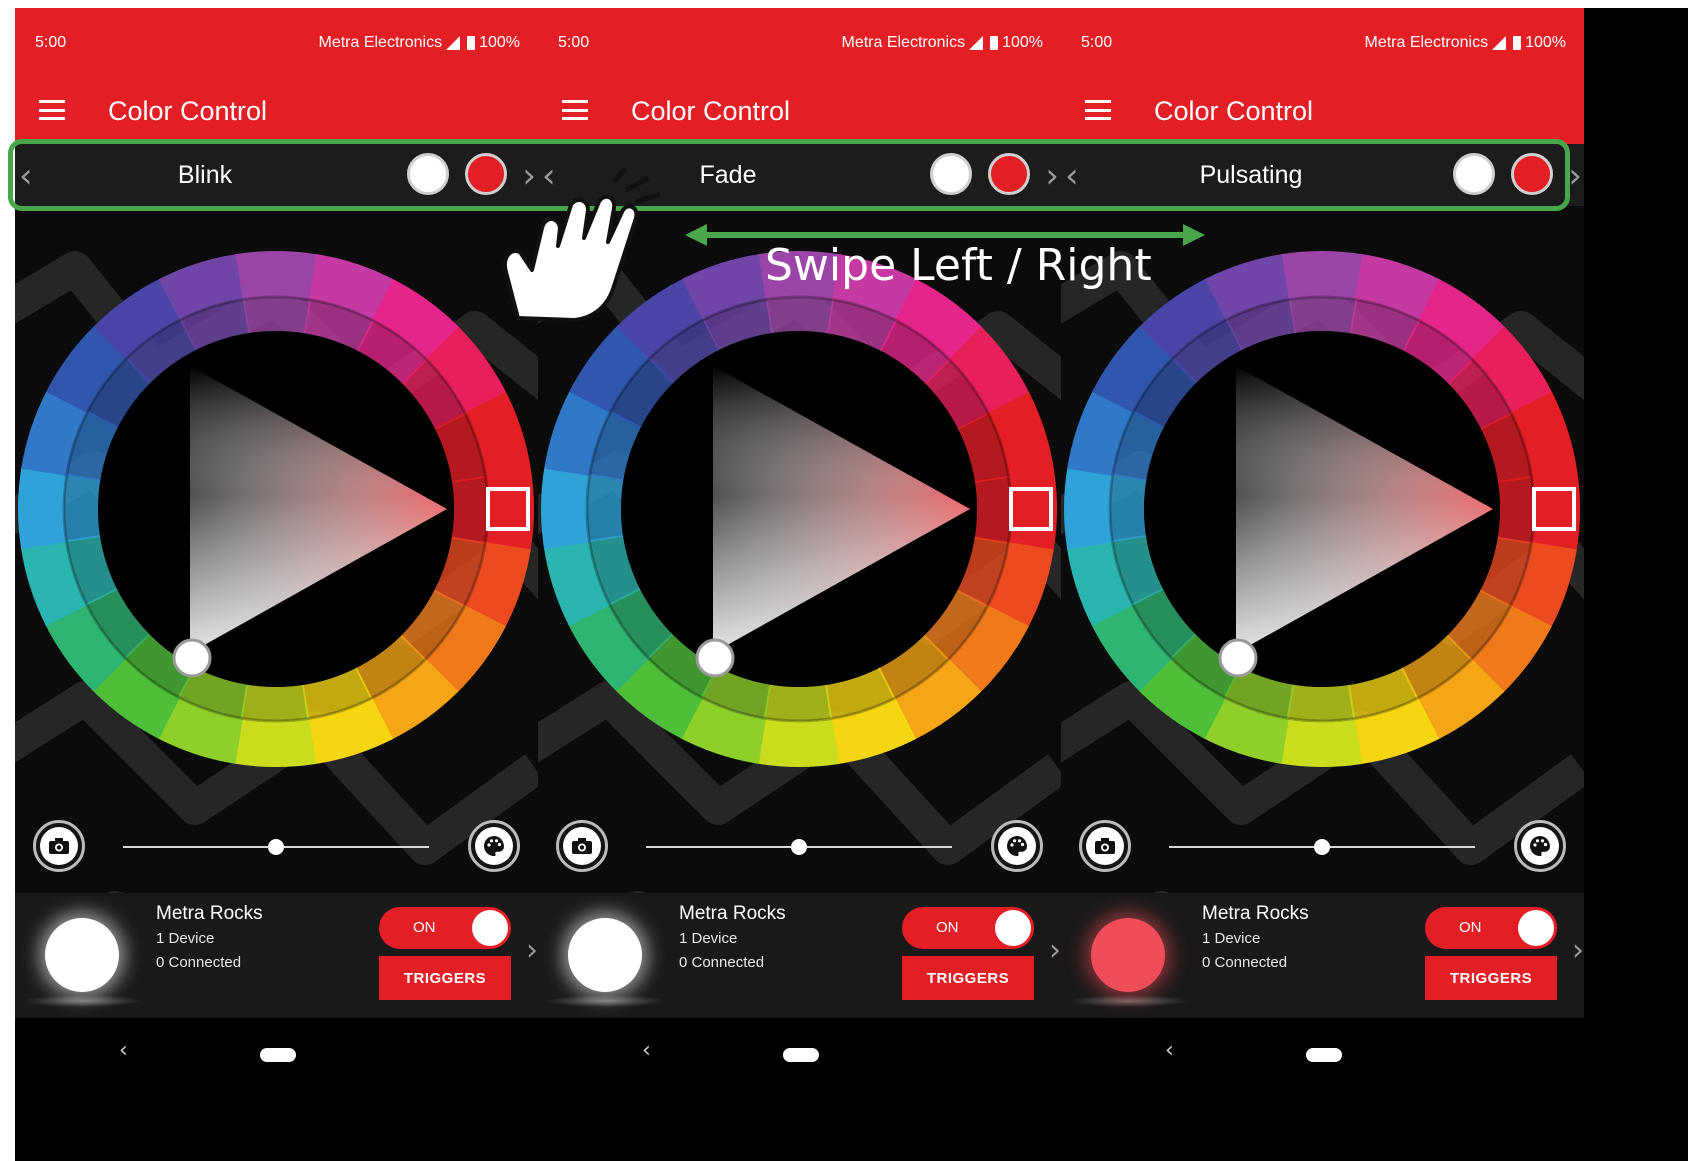 Image resolution: width=1688 pixels, height=1161 pixels. What do you see at coordinates (605, 955) in the screenshot?
I see `device-color-preview` at bounding box center [605, 955].